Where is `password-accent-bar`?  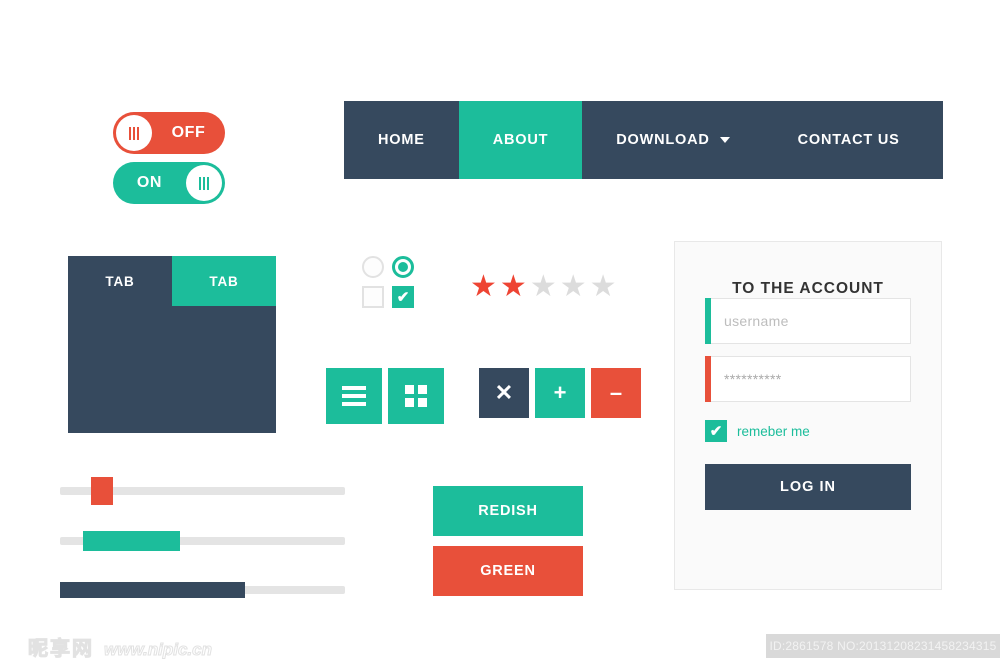 password-accent-bar is located at coordinates (708, 379).